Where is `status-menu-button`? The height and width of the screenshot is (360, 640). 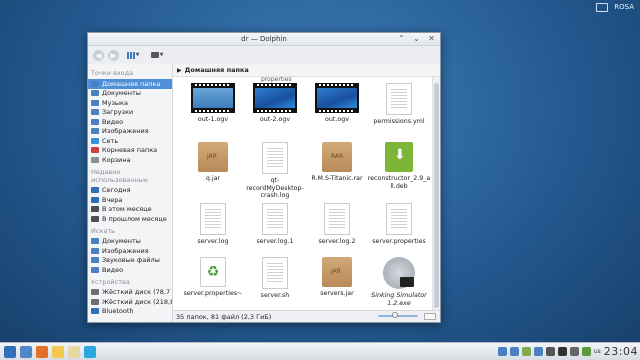
status-menu-button is located at coordinates (430, 316).